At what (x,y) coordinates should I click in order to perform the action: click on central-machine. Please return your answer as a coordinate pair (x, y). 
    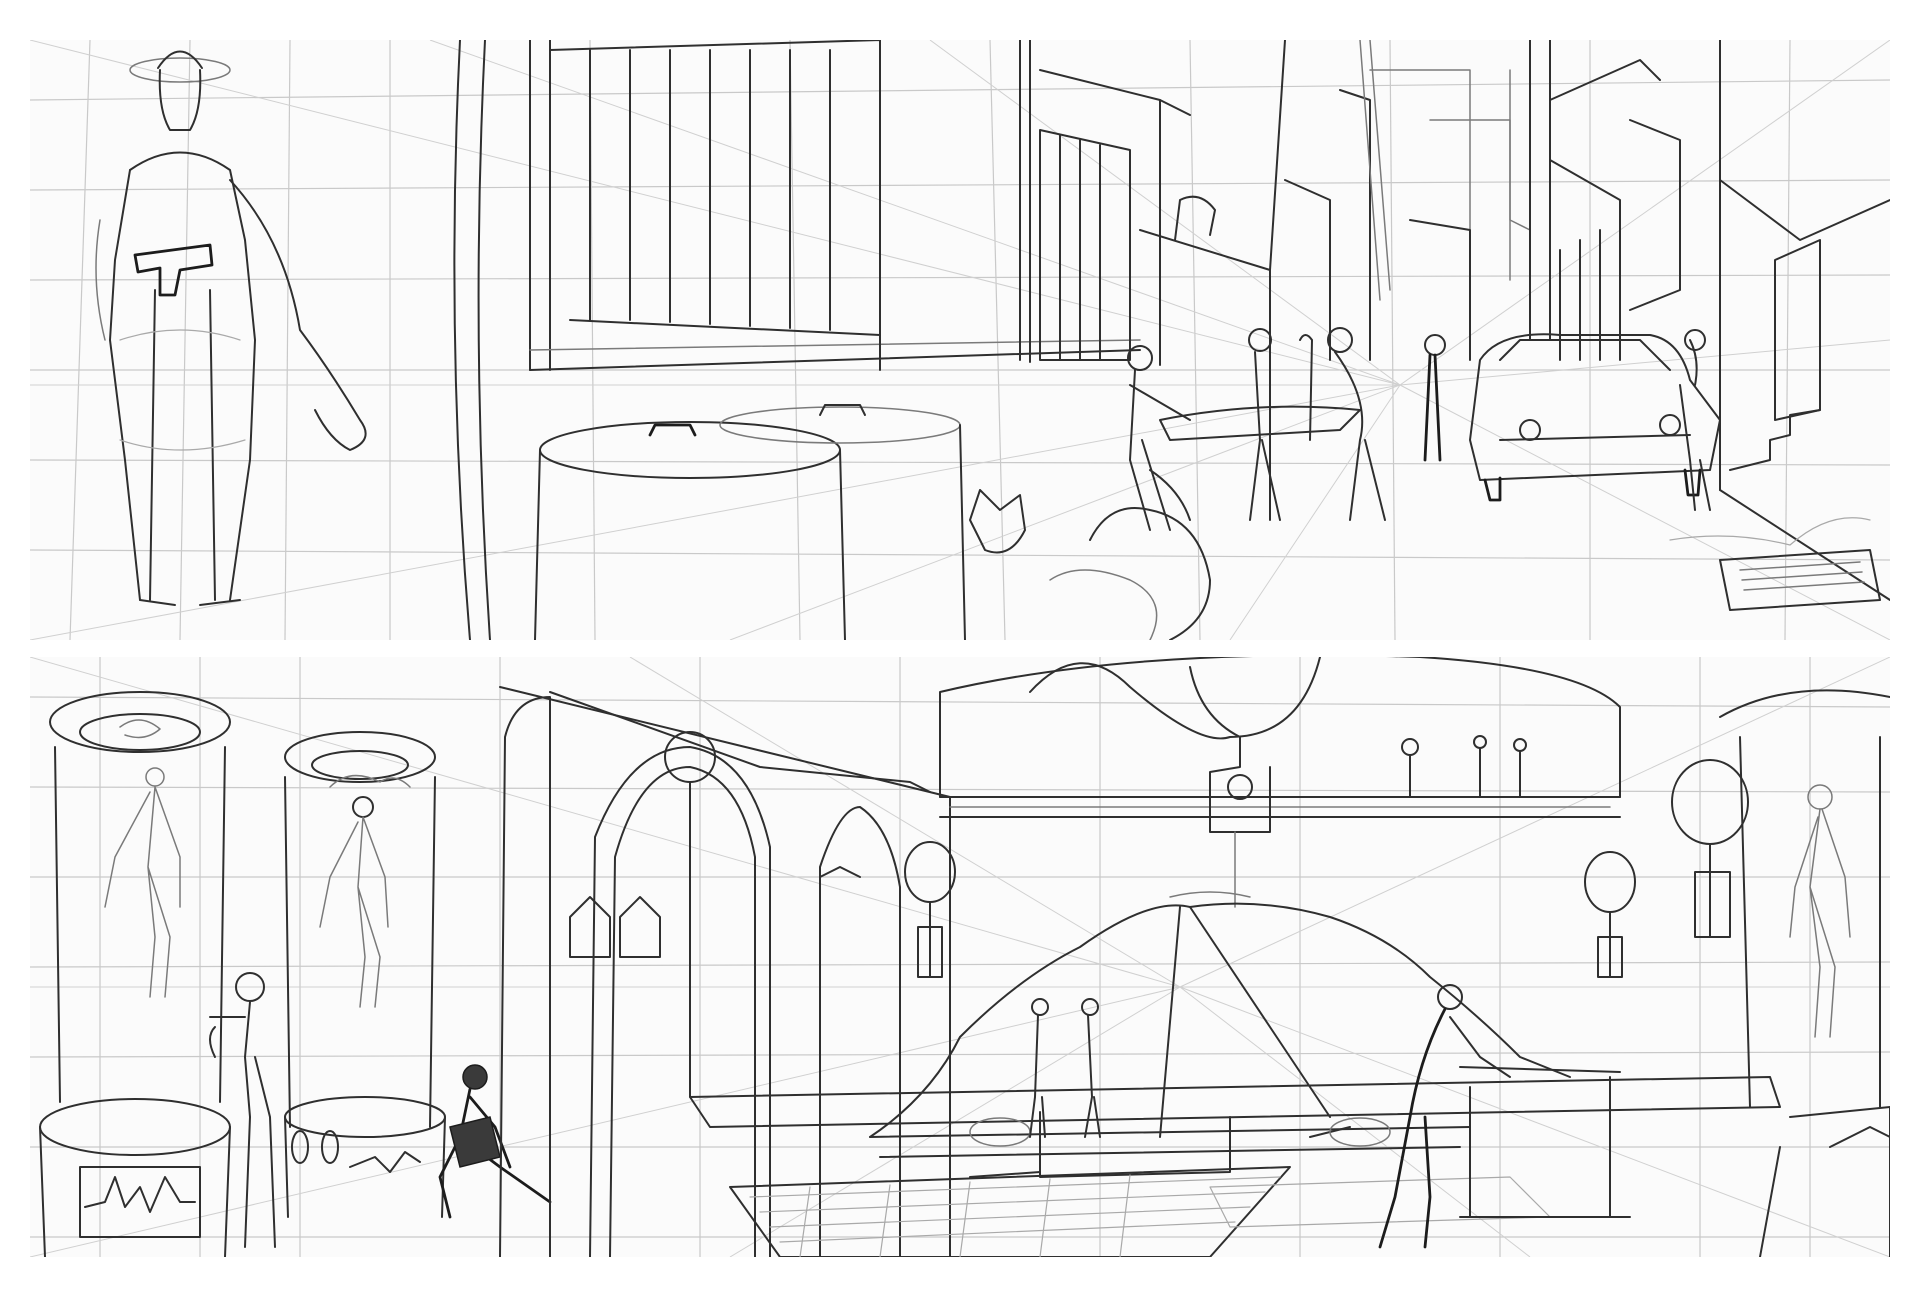
    Looking at the image, I should click on (1235, 1034).